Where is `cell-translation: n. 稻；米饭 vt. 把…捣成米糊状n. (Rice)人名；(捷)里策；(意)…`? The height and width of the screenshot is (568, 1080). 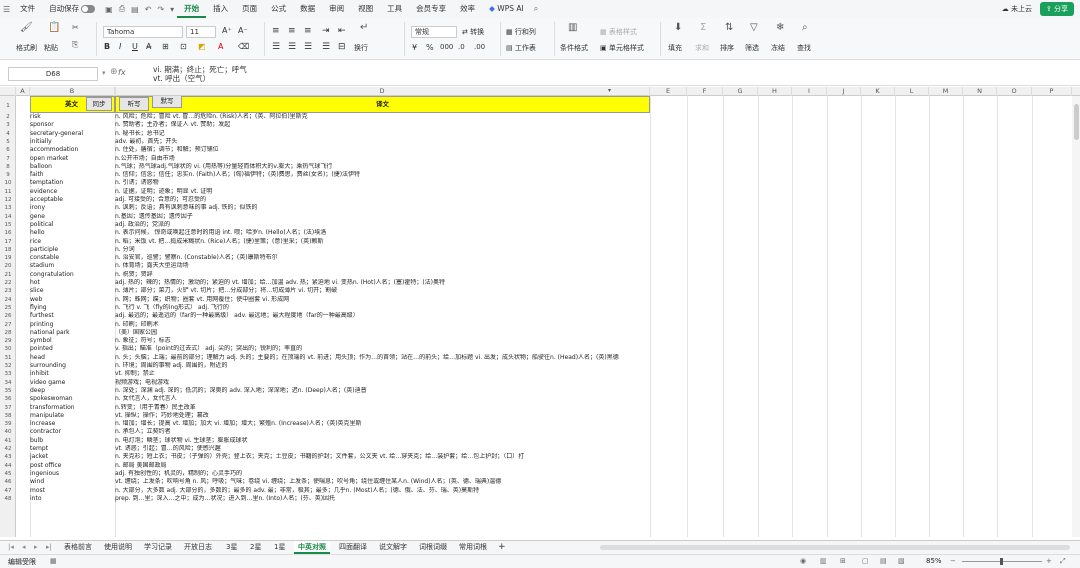
cell-translation: n. 稻；米饭 vt. 把…捣成米糊状n. (Rice)人名；(捷)里策；(意)… is located at coordinates (590, 242).